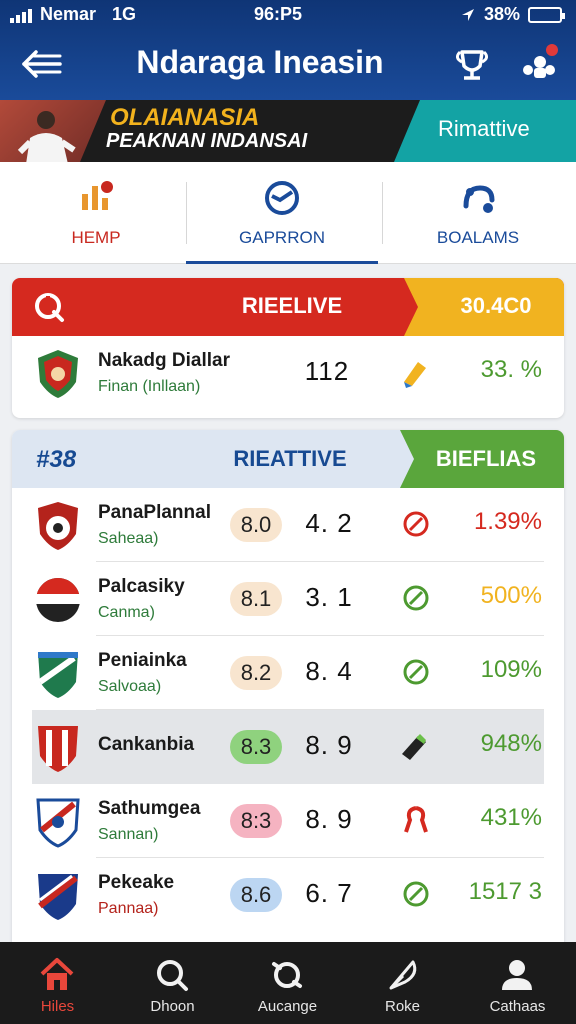 The width and height of the screenshot is (576, 1024). I want to click on nav-label: Aucange, so click(287, 1006).